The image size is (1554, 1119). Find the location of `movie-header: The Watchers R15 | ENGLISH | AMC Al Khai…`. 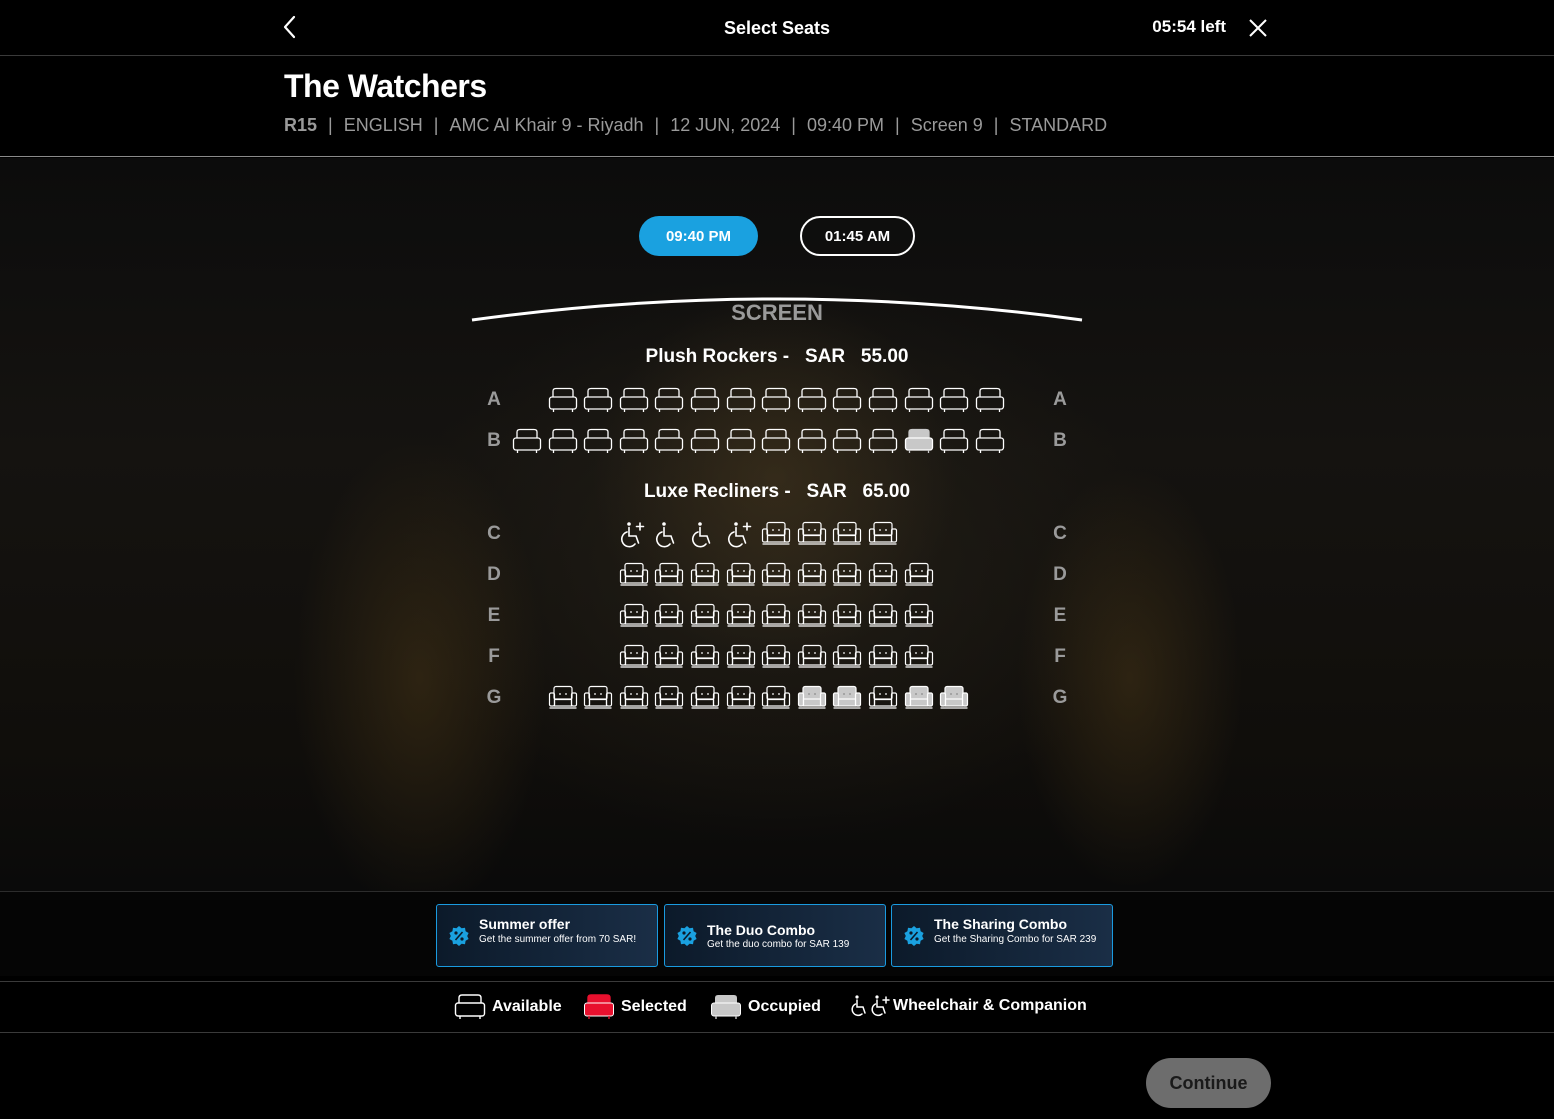

movie-header: The Watchers R15 | ENGLISH | AMC Al Khai… is located at coordinates (777, 106).